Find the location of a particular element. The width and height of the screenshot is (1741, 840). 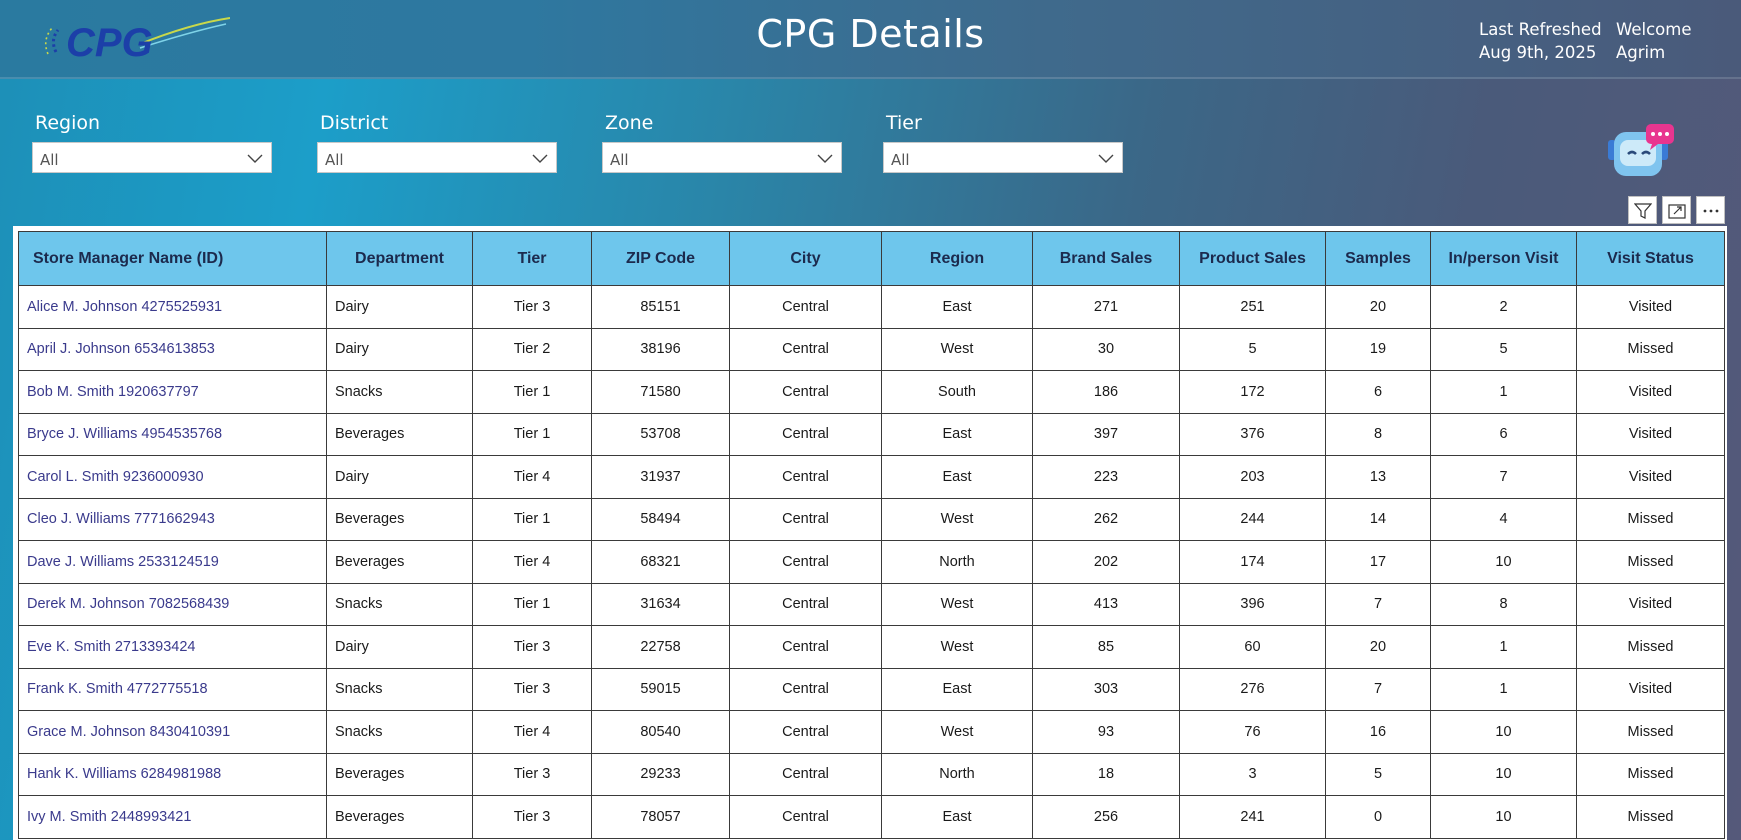

table-cell: 8 is located at coordinates (1378, 434).